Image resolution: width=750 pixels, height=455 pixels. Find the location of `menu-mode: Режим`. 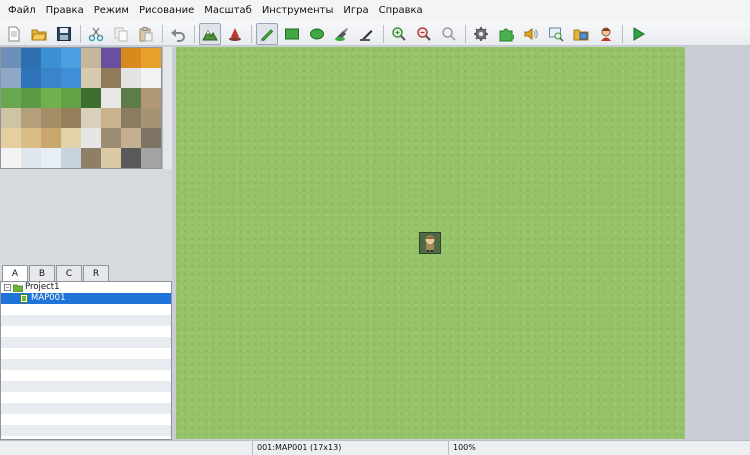

menu-mode: Режим is located at coordinates (111, 11).